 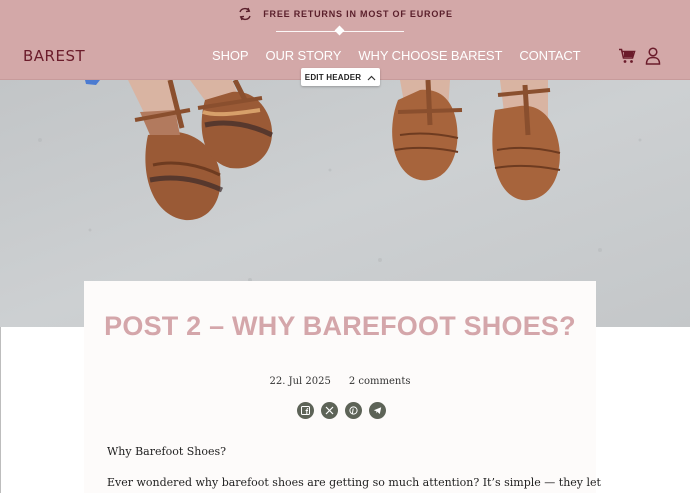 I want to click on header-divider, so click(x=340, y=30).